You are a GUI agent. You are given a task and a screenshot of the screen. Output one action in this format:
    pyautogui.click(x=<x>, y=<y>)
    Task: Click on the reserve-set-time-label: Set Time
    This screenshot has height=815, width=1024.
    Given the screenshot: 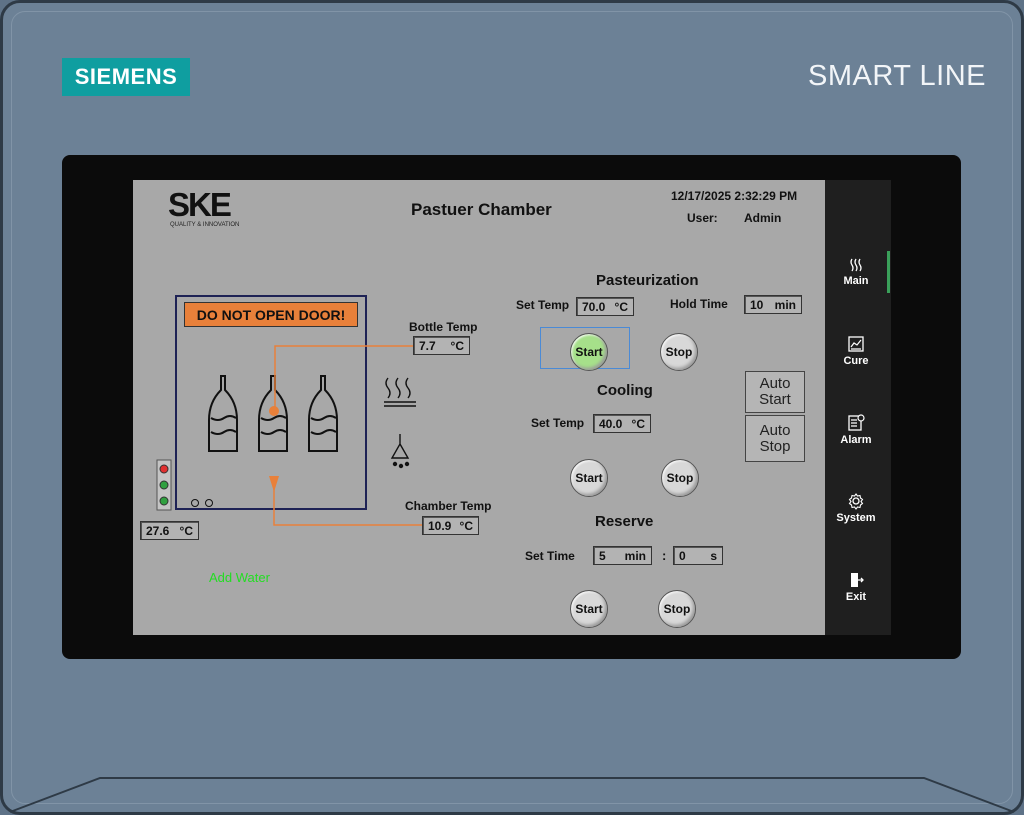 What is the action you would take?
    pyautogui.click(x=550, y=556)
    